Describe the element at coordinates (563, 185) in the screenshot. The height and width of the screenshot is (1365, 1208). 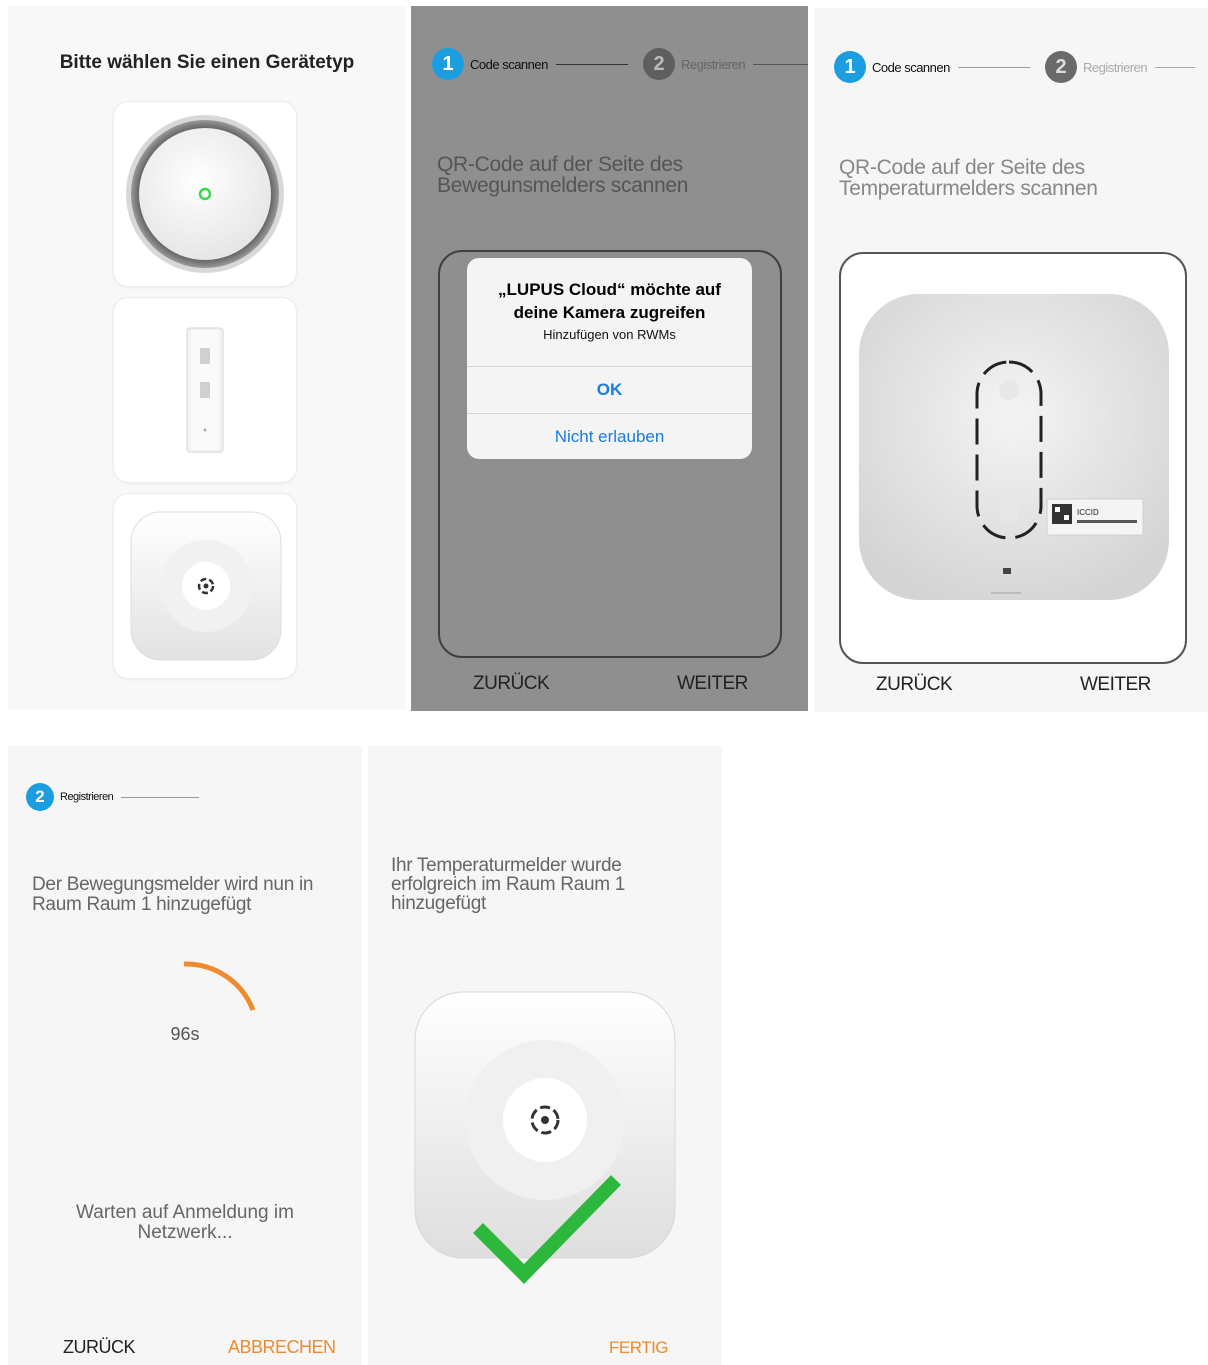
I see `scan-instruction-line: Bewegunsmelders scannen` at that location.